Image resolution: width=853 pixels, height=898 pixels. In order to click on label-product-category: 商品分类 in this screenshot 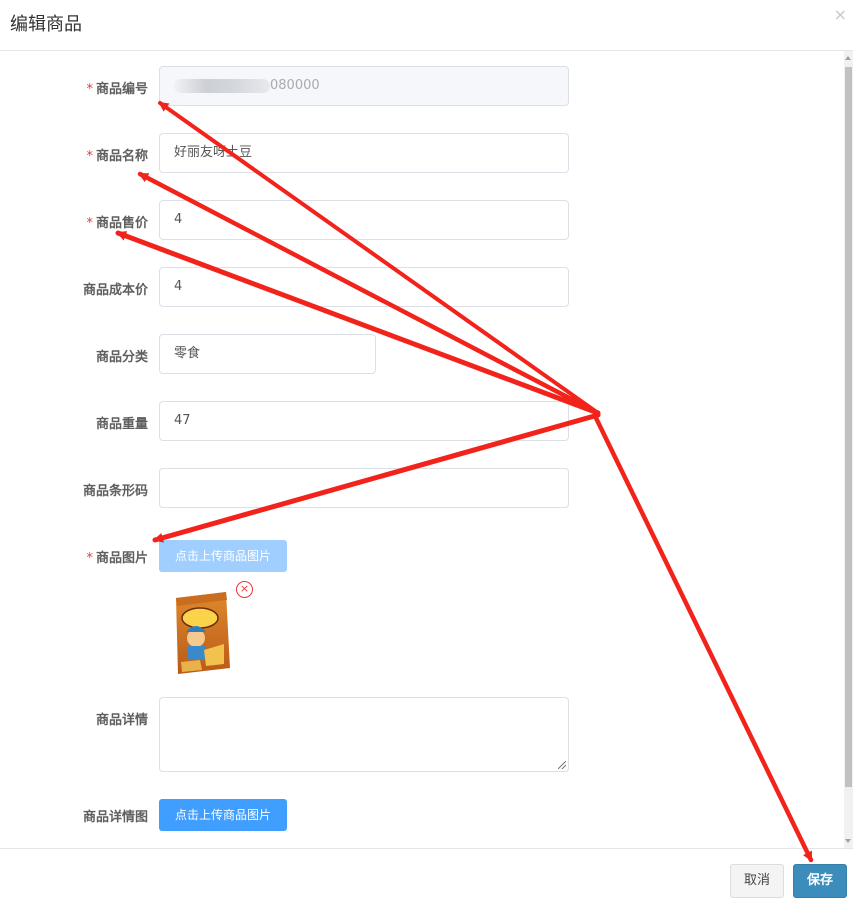, I will do `click(121, 357)`.